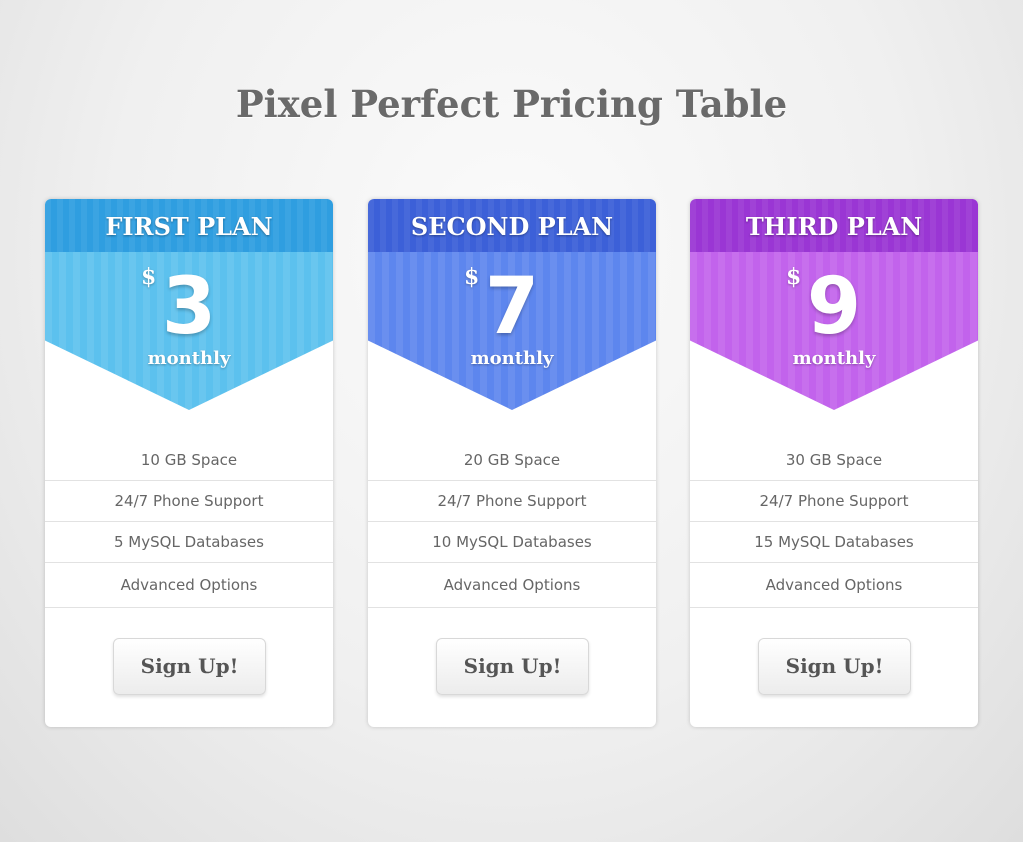  What do you see at coordinates (834, 542) in the screenshot?
I see `feature-item: 15 MySQL Databases` at bounding box center [834, 542].